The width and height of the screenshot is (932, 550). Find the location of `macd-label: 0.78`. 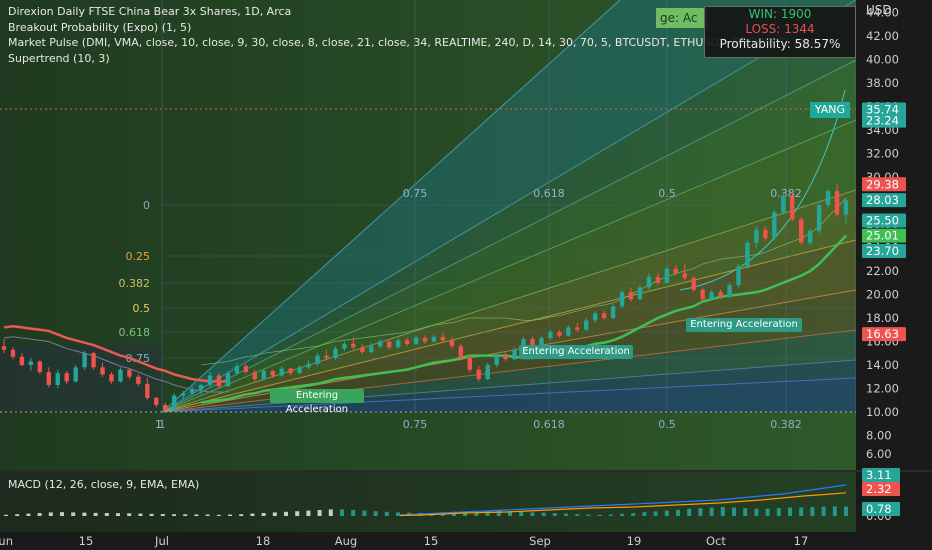

macd-label: 0.78 is located at coordinates (879, 509).